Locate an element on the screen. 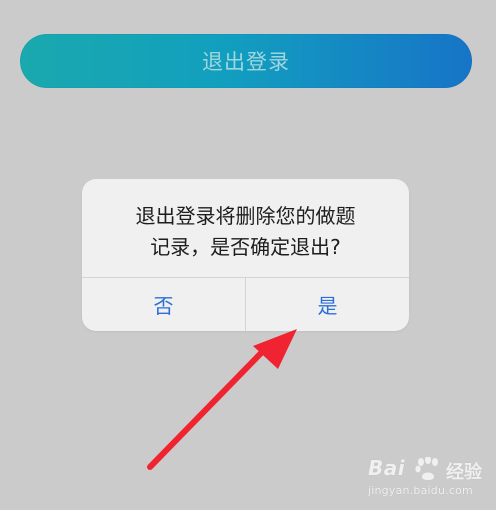  logout-button-label: 退出登录 is located at coordinates (246, 62).